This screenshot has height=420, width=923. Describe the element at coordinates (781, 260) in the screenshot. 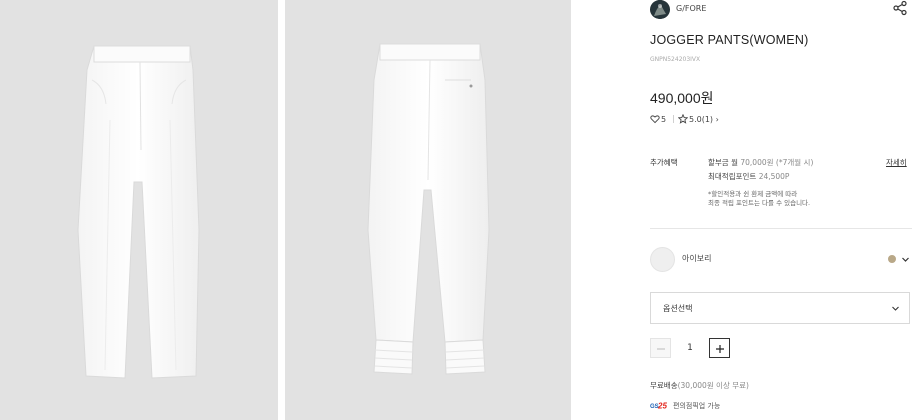

I see `color-selector: 아이보리` at that location.